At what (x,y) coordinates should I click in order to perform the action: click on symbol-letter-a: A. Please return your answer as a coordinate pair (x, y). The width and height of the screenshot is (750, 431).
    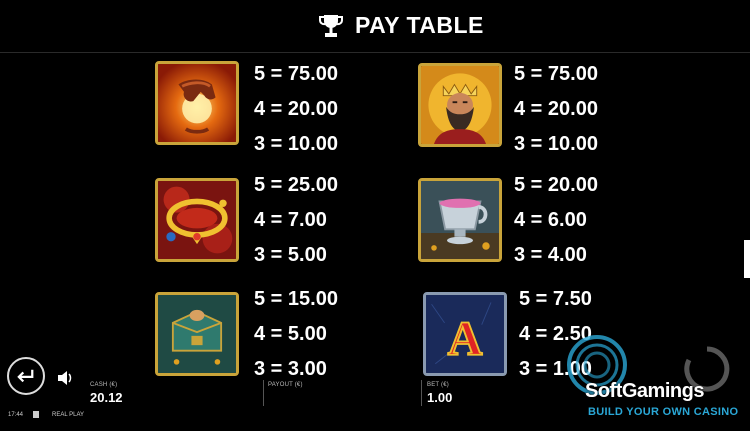
    Looking at the image, I should click on (465, 334).